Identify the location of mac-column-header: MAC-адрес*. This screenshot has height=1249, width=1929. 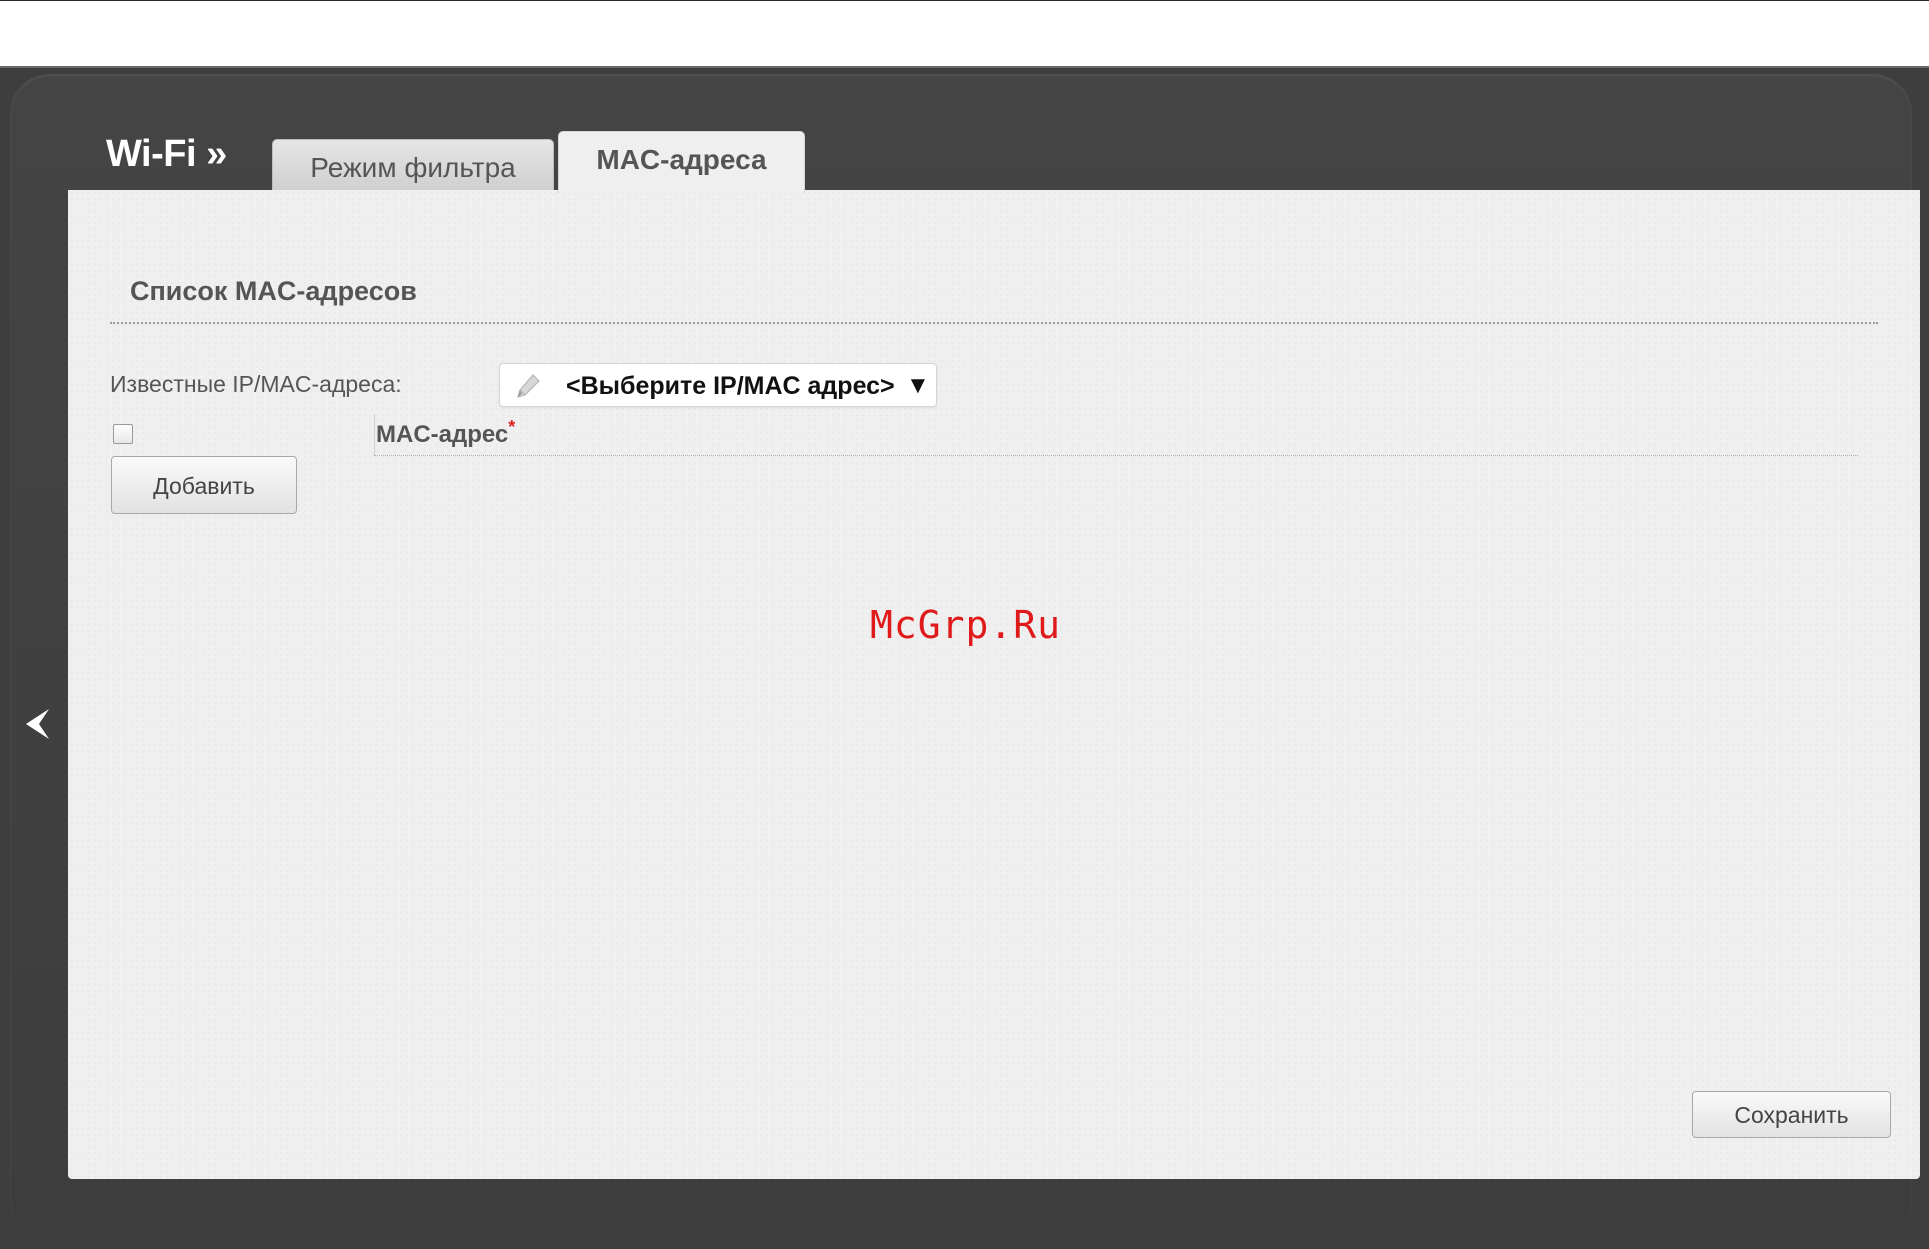
(445, 433).